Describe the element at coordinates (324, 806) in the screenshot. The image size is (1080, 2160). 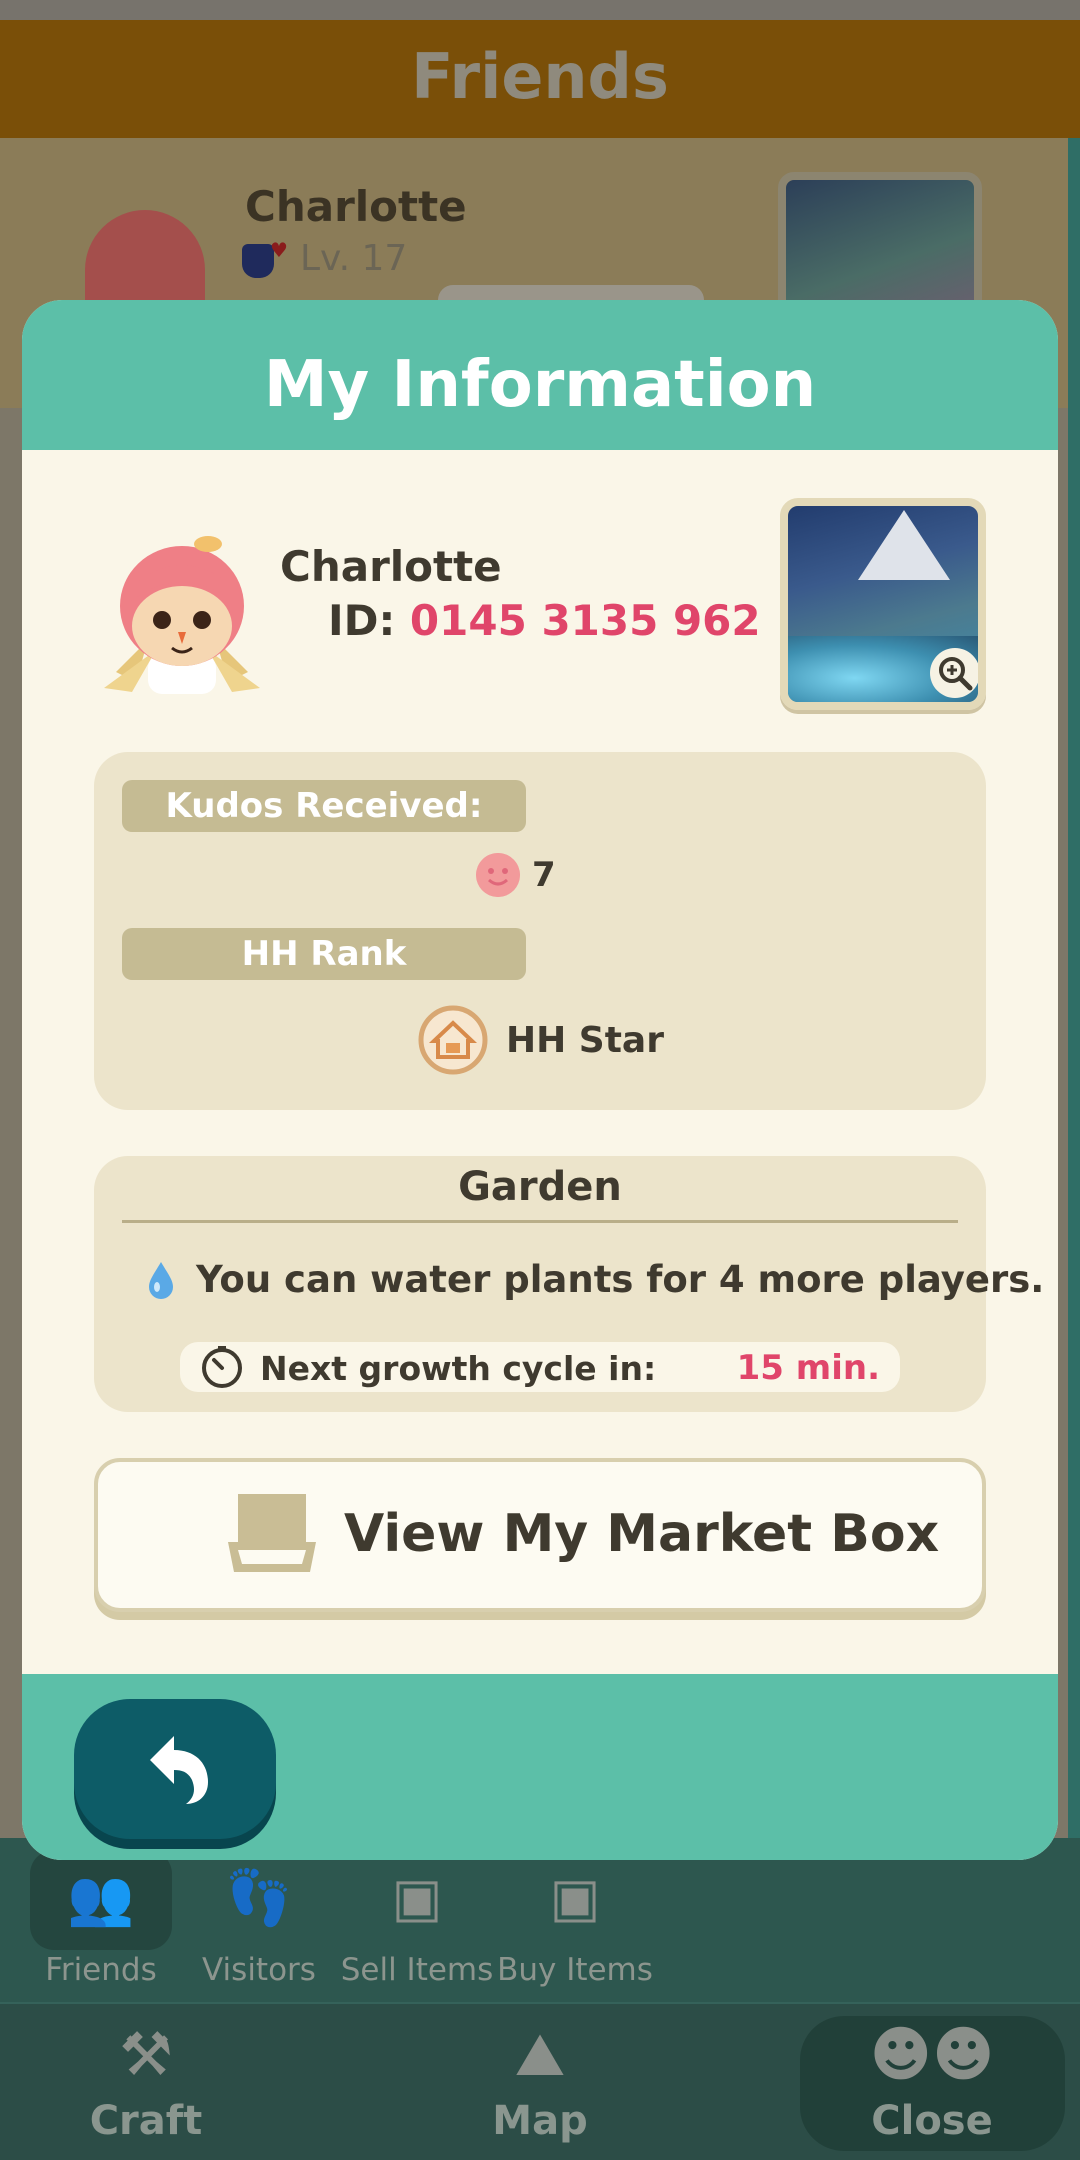
I see `kudos-label: Kudos Received:` at that location.